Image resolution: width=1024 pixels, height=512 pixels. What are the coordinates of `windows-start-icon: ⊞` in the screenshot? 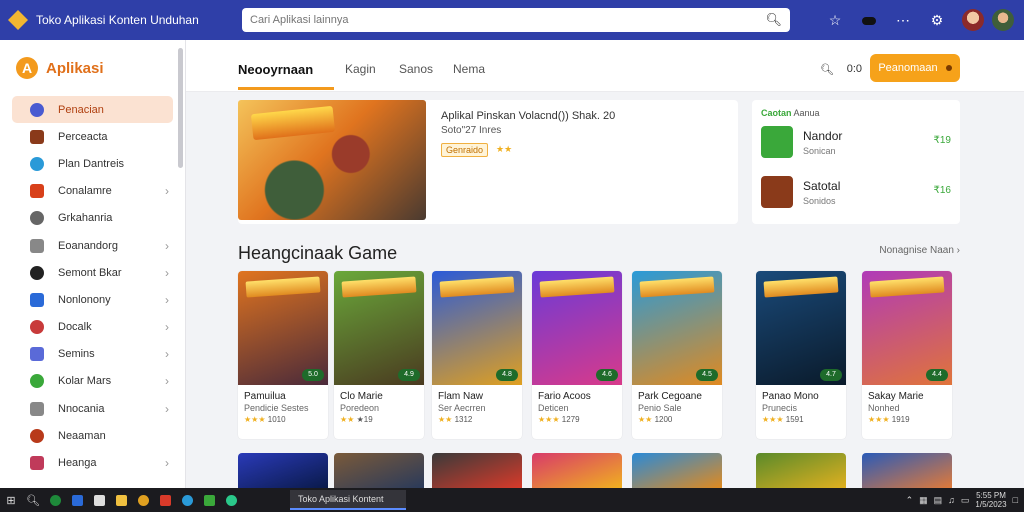 It's located at (11, 500).